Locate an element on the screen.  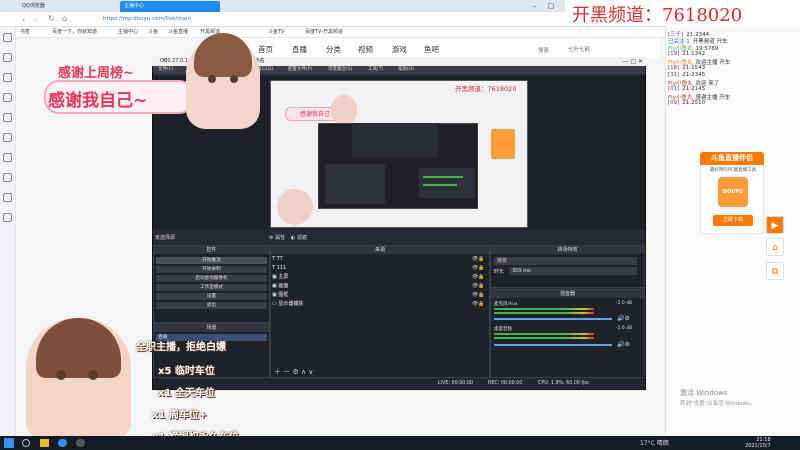
chat-text: 21:2145 is located at coordinates (694, 89).